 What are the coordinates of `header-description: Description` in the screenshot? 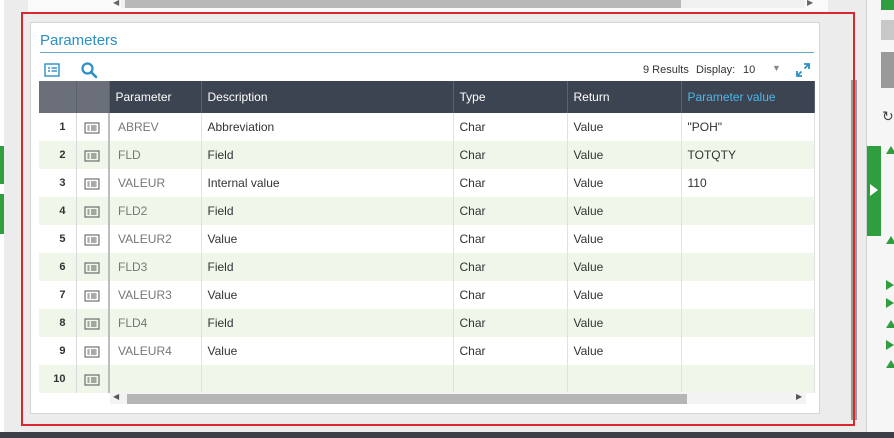 It's located at (327, 97).